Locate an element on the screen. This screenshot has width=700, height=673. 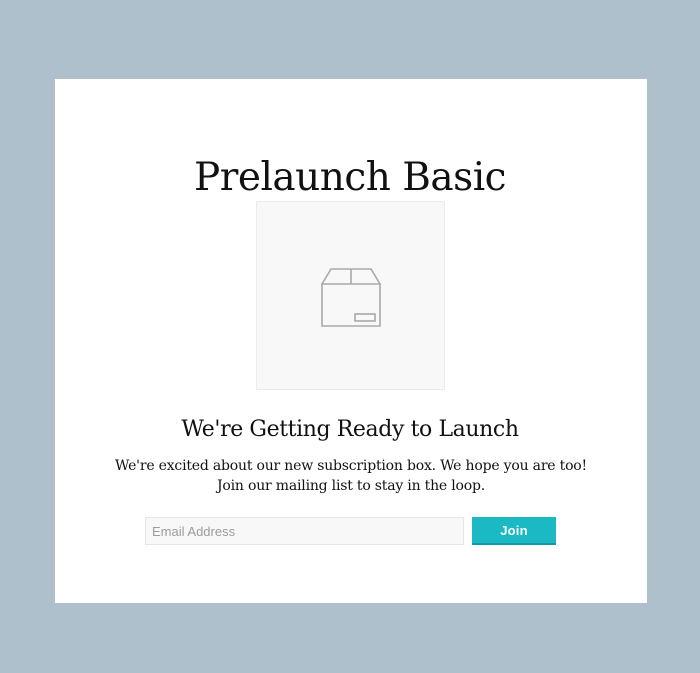
launch-heading: We're Getting Ready to Launch is located at coordinates (350, 429).